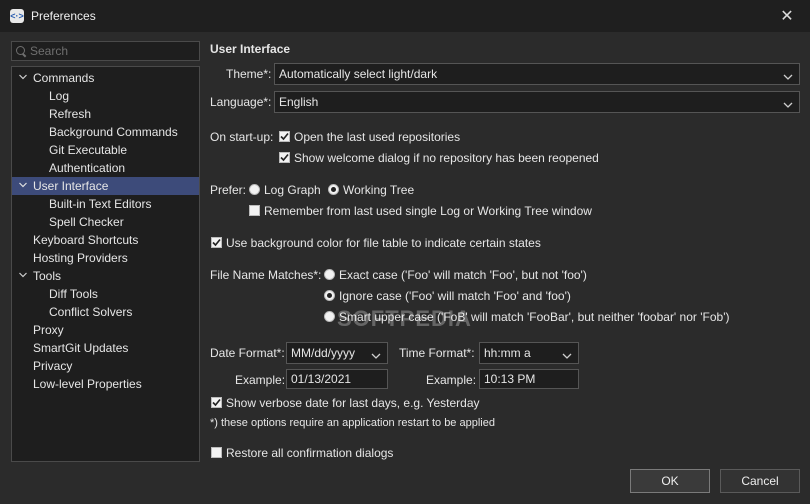 The width and height of the screenshot is (810, 504). I want to click on restore-dialogs-label: Restore all confirmation dialogs, so click(309, 453).